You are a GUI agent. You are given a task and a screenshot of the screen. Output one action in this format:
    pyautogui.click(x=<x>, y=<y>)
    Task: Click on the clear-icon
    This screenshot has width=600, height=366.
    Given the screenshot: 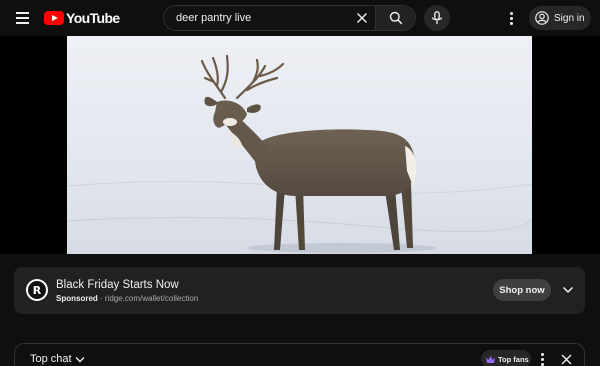 What is the action you would take?
    pyautogui.click(x=362, y=18)
    